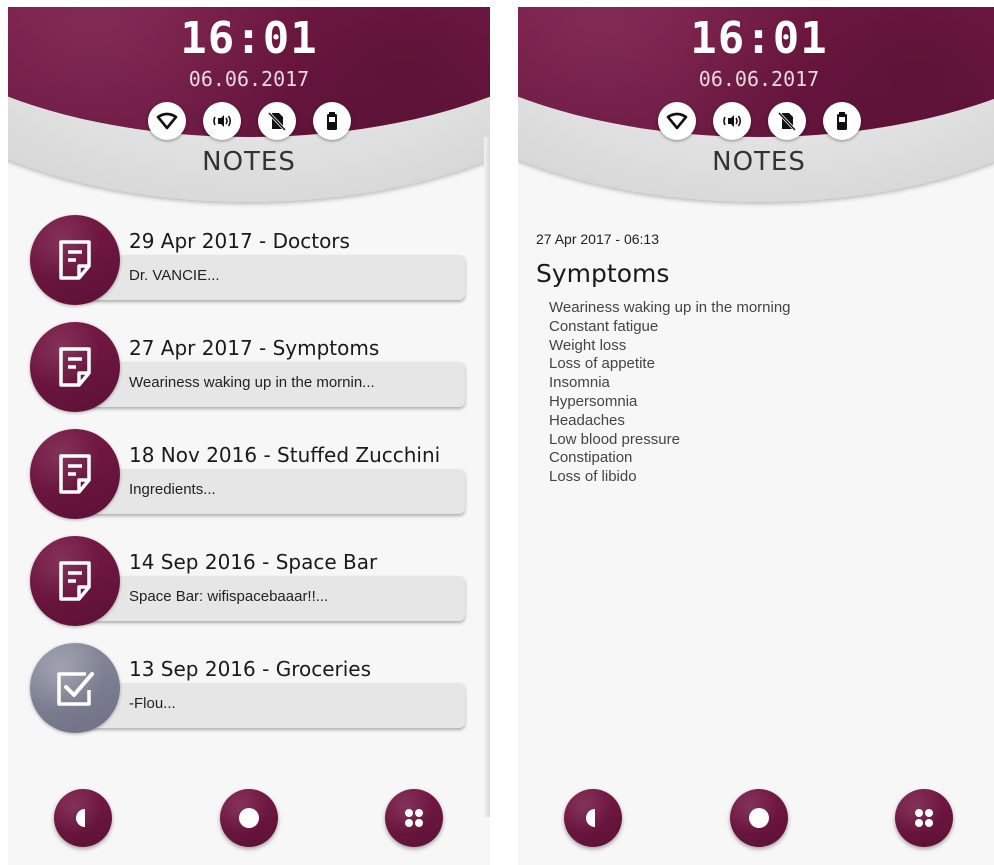  Describe the element at coordinates (285, 455) in the screenshot. I see `note-title: 18 Nov 2016 - Stuffed Zucchini` at that location.